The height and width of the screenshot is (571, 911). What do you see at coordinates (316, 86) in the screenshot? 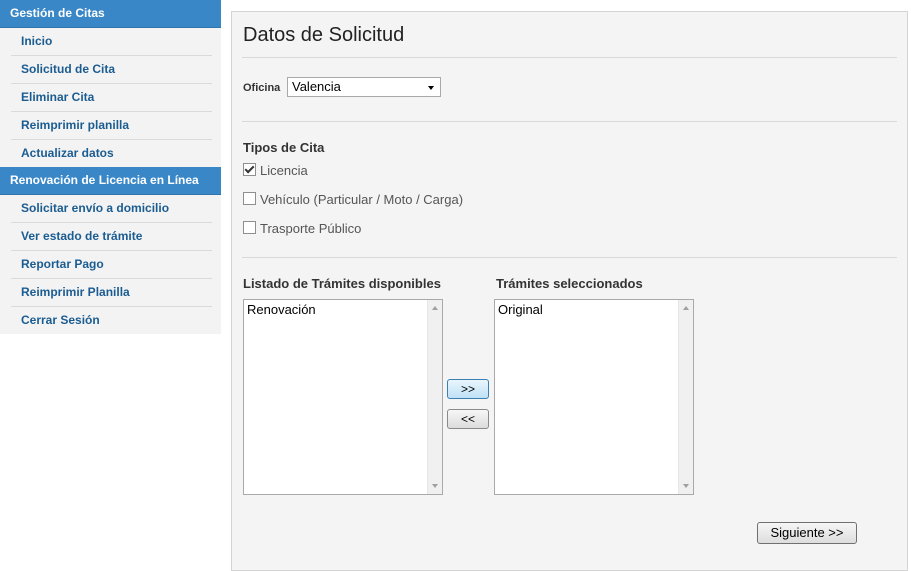
I see `oficina-selected-value: Valencia` at bounding box center [316, 86].